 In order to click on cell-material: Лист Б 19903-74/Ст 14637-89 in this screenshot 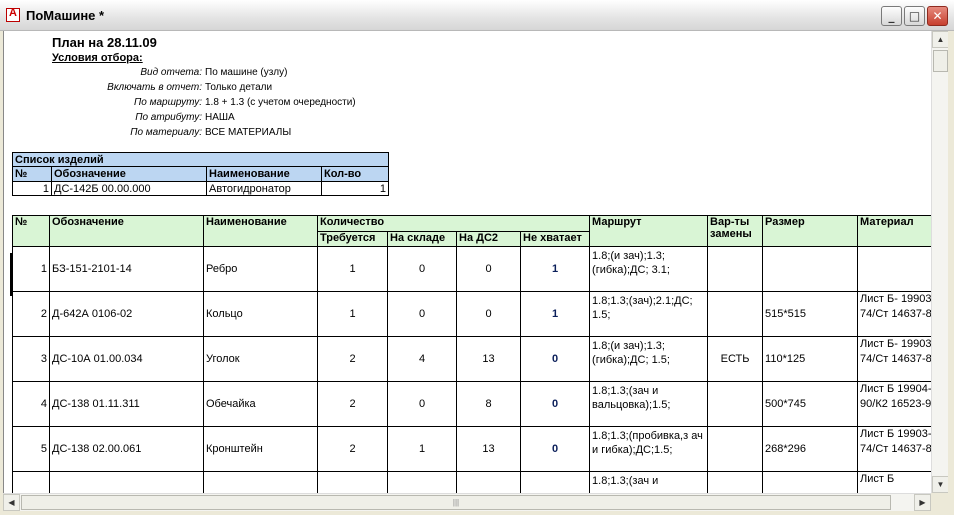, I will do `click(894, 449)`.